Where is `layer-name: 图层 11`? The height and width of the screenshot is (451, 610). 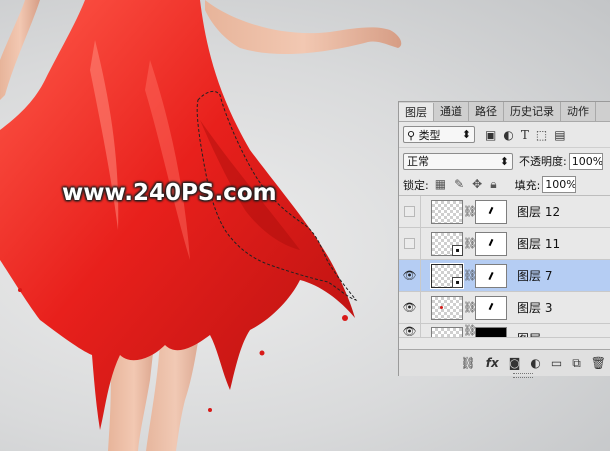 layer-name: 图层 11 is located at coordinates (538, 243).